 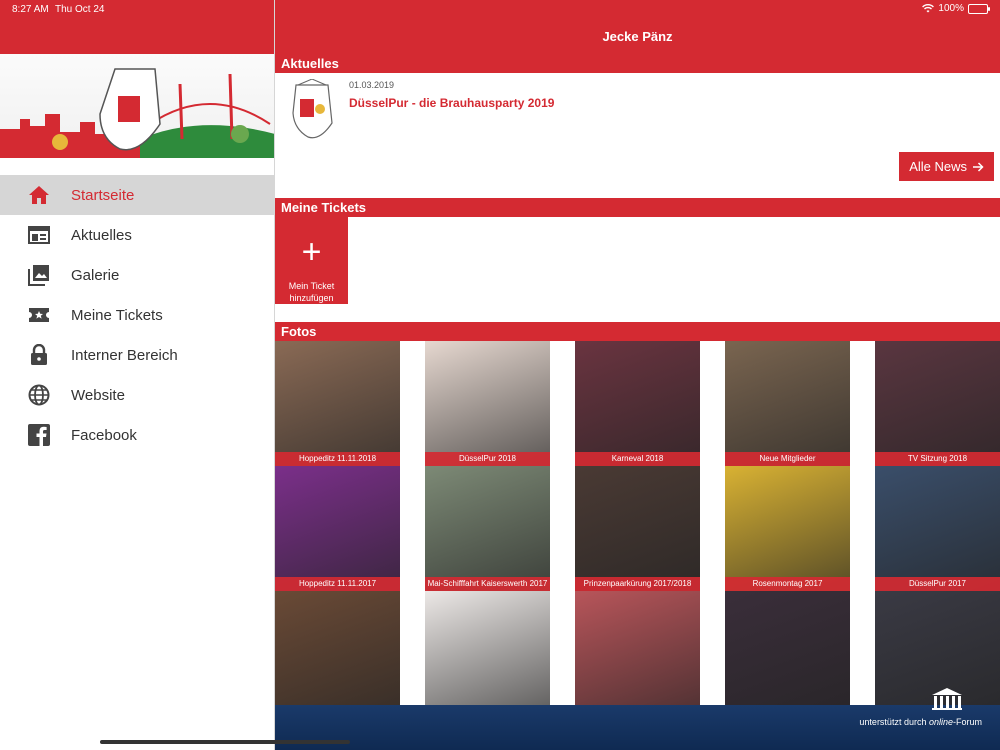 I want to click on footer-credit: unterstützt durch online-Forum, so click(x=920, y=722).